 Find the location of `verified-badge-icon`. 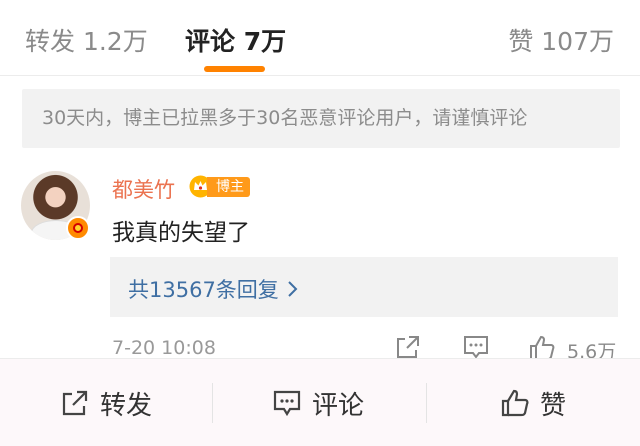

verified-badge-icon is located at coordinates (78, 228).